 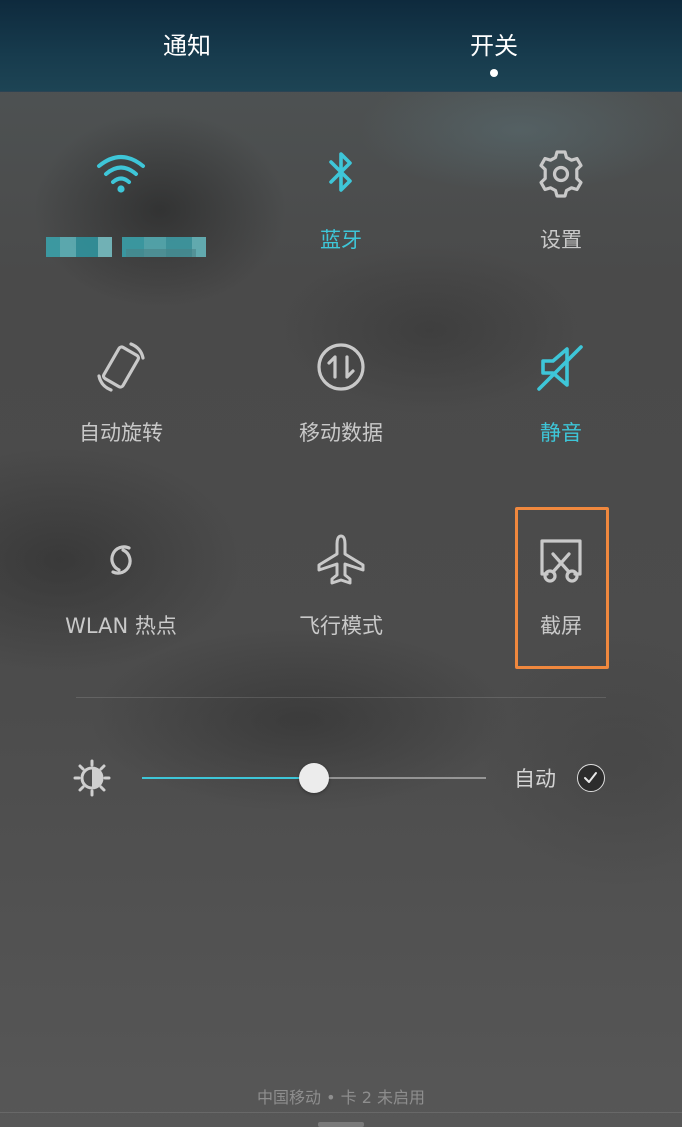 I want to click on panel-header: 通知 开关, so click(x=341, y=46).